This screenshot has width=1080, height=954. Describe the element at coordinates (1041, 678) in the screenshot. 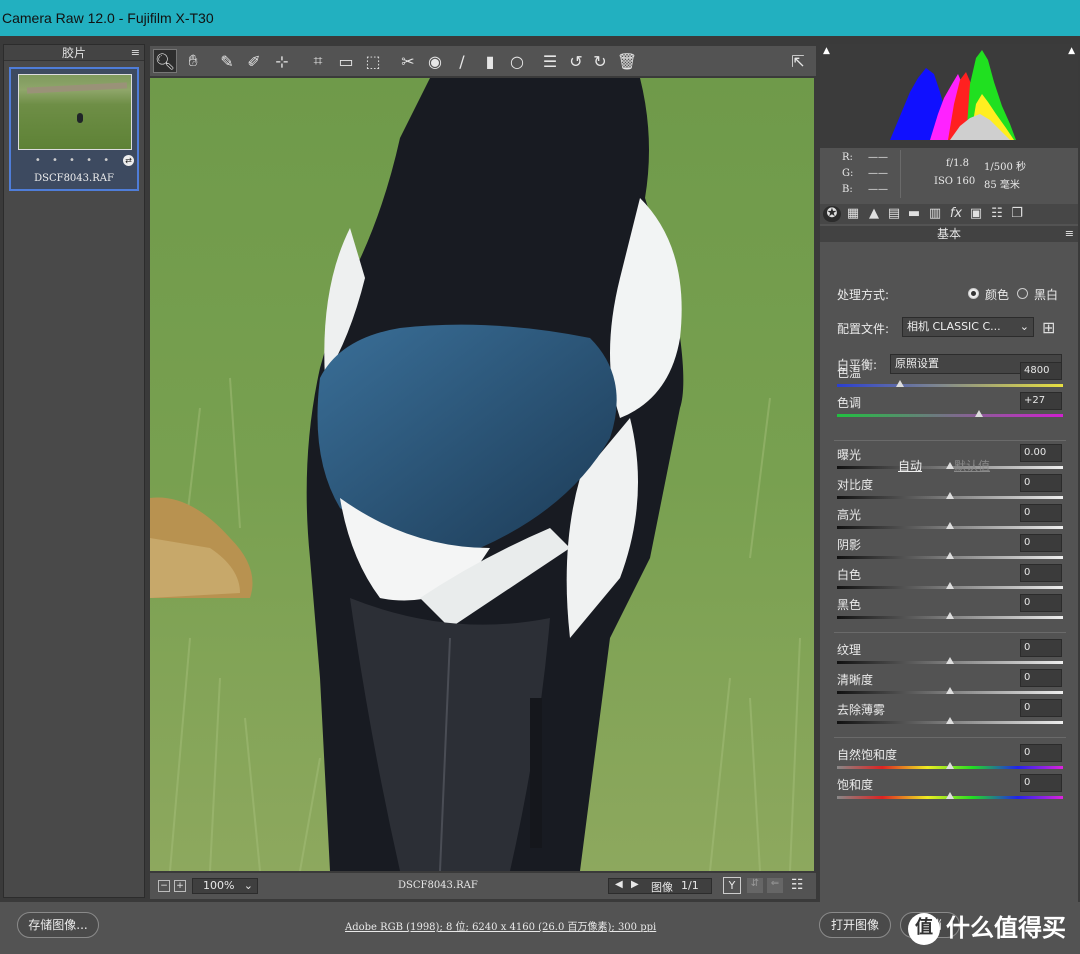

I see `clarity-value-field: 0` at that location.